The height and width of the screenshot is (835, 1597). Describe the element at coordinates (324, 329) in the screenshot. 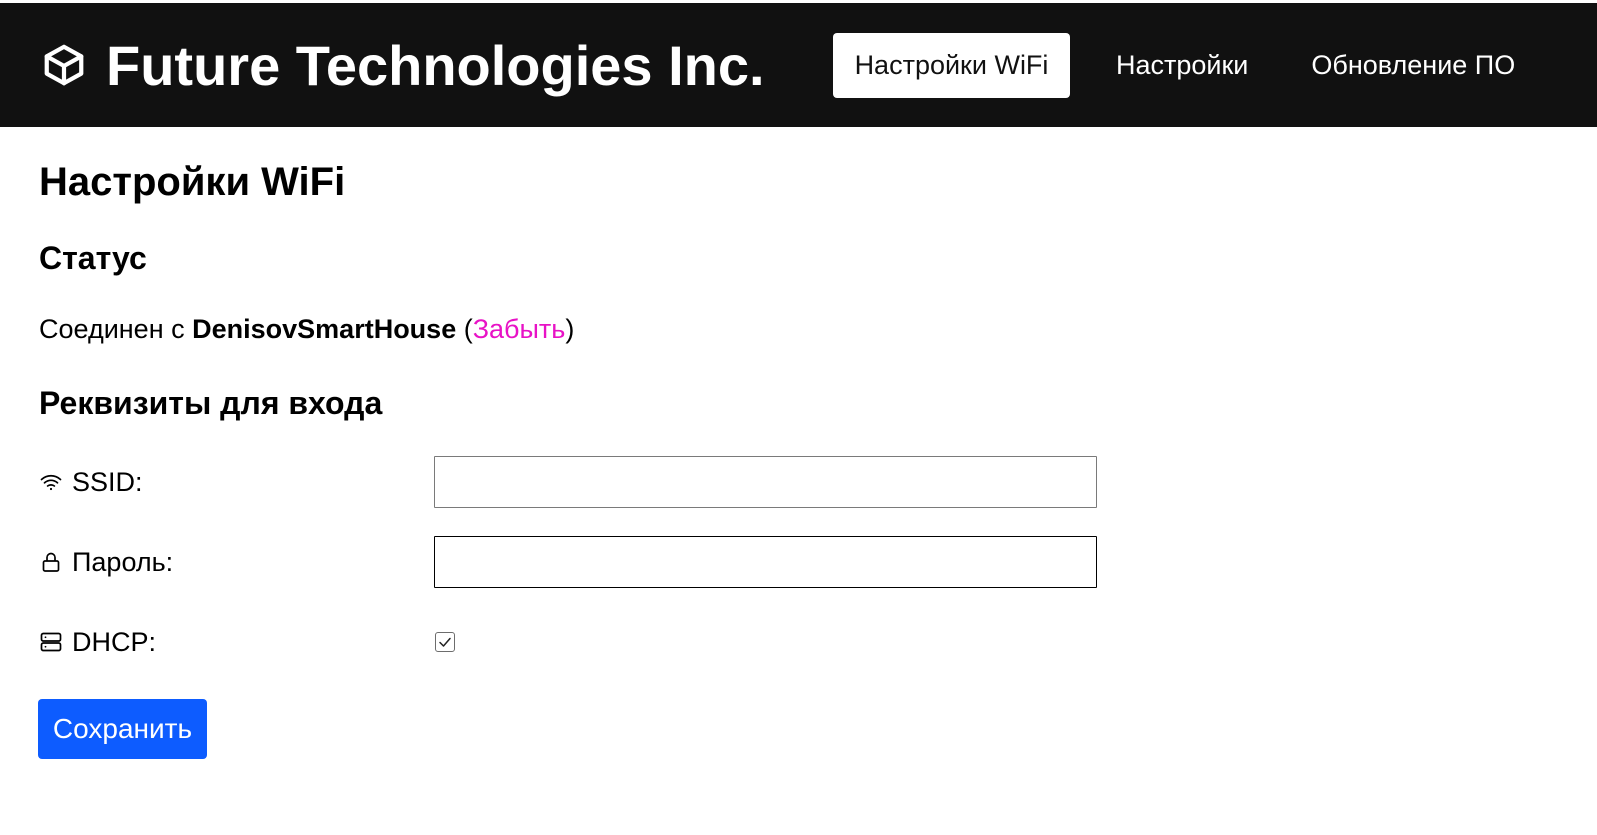

I see `connected-network-name: DenisovSmartHouse` at that location.